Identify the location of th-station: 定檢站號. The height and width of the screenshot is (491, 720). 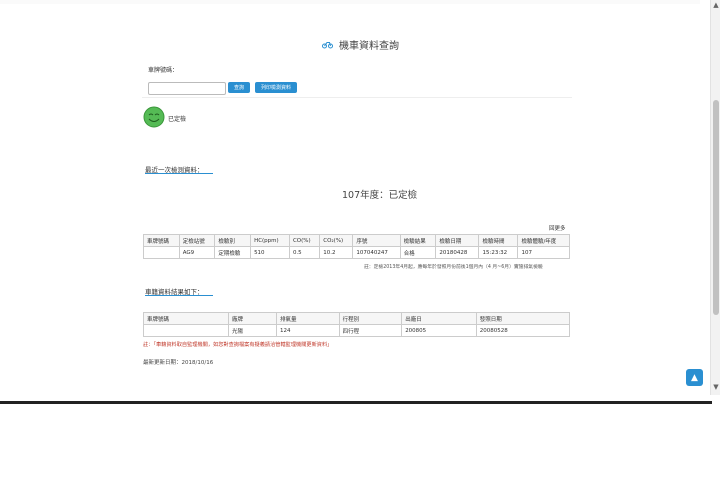
(197, 240).